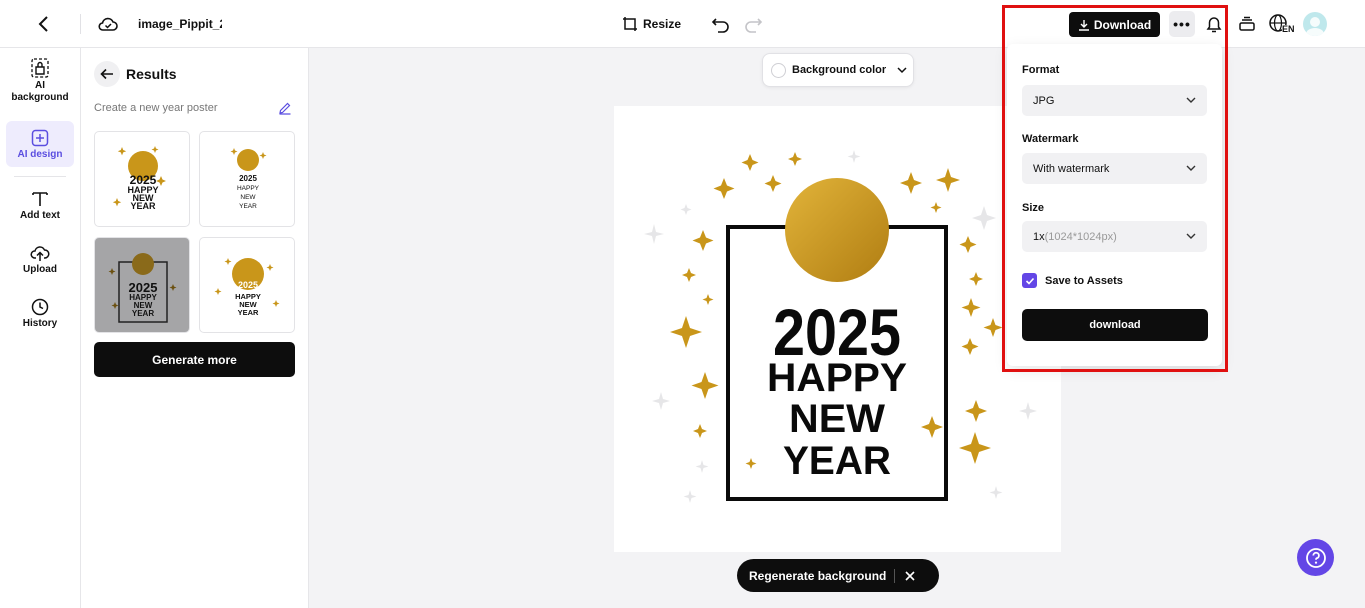 The height and width of the screenshot is (608, 1365). Describe the element at coordinates (1247, 24) in the screenshot. I see `stack-icon` at that location.